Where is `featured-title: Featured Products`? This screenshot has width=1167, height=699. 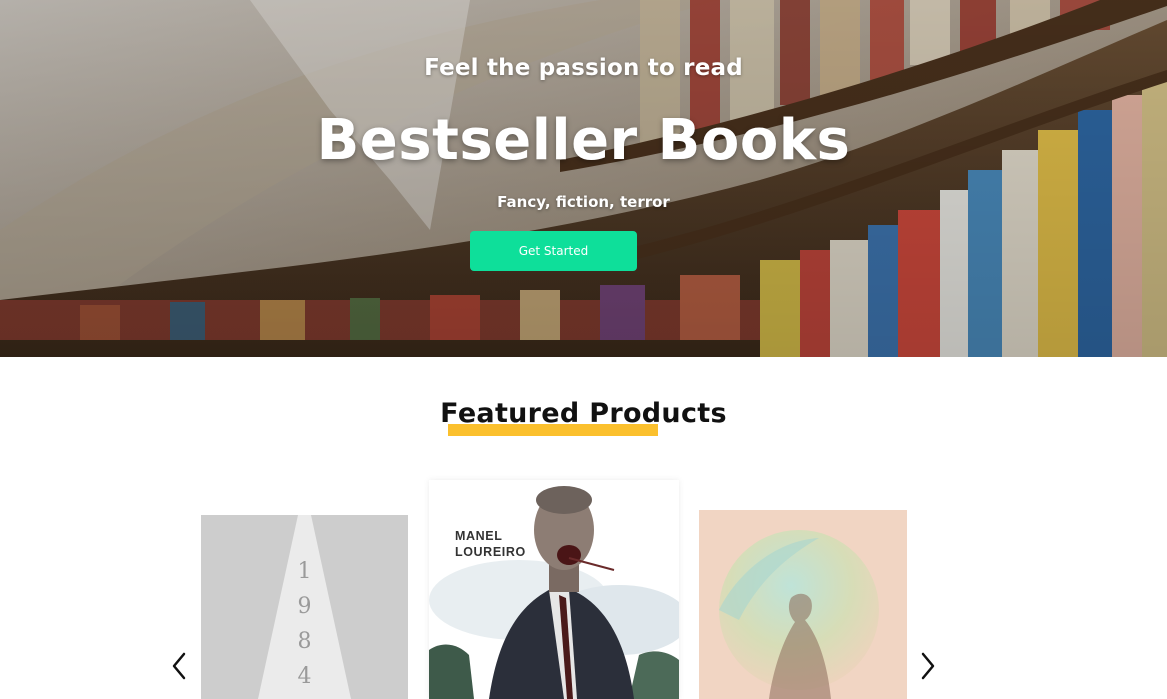
featured-title: Featured Products is located at coordinates (583, 413).